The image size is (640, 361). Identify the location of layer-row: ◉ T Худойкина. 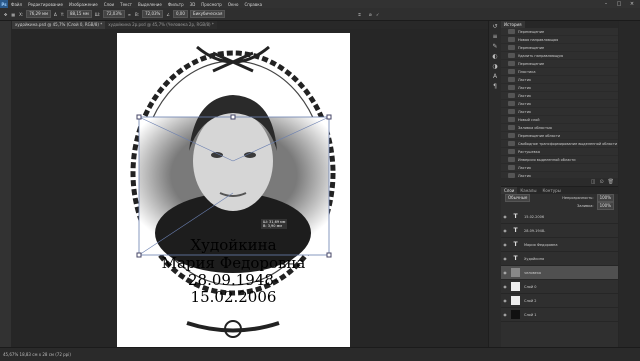
(559, 259).